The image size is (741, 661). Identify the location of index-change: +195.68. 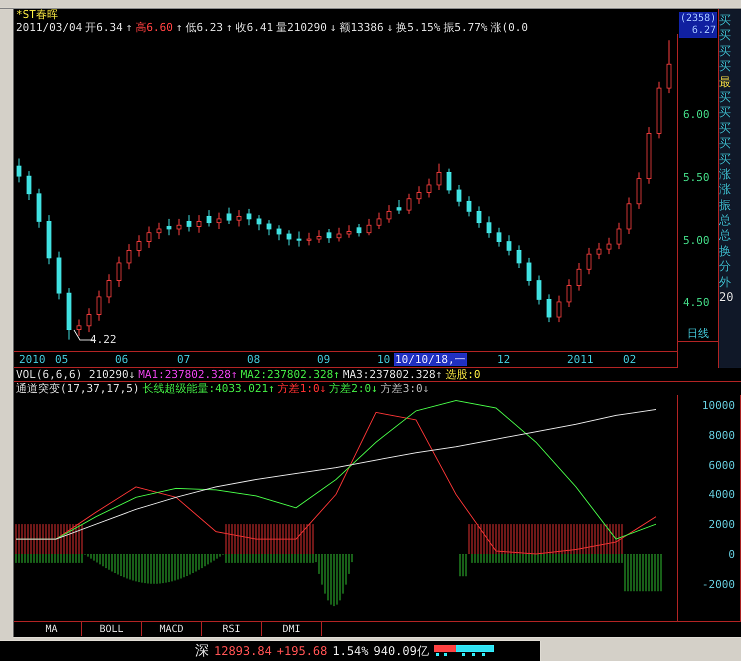
(302, 651).